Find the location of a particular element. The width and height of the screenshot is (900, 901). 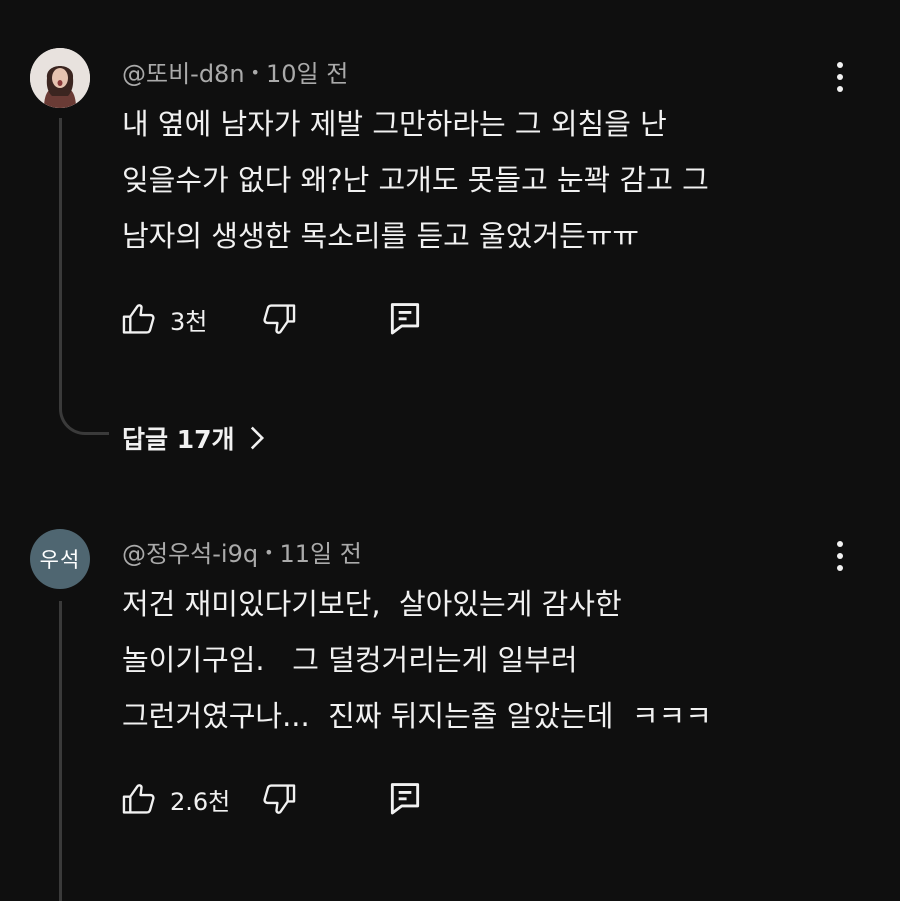

user-avatar is located at coordinates (60, 78).